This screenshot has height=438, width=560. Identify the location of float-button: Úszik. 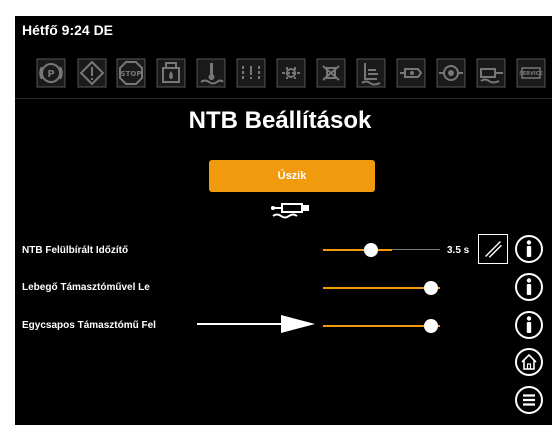
(292, 176).